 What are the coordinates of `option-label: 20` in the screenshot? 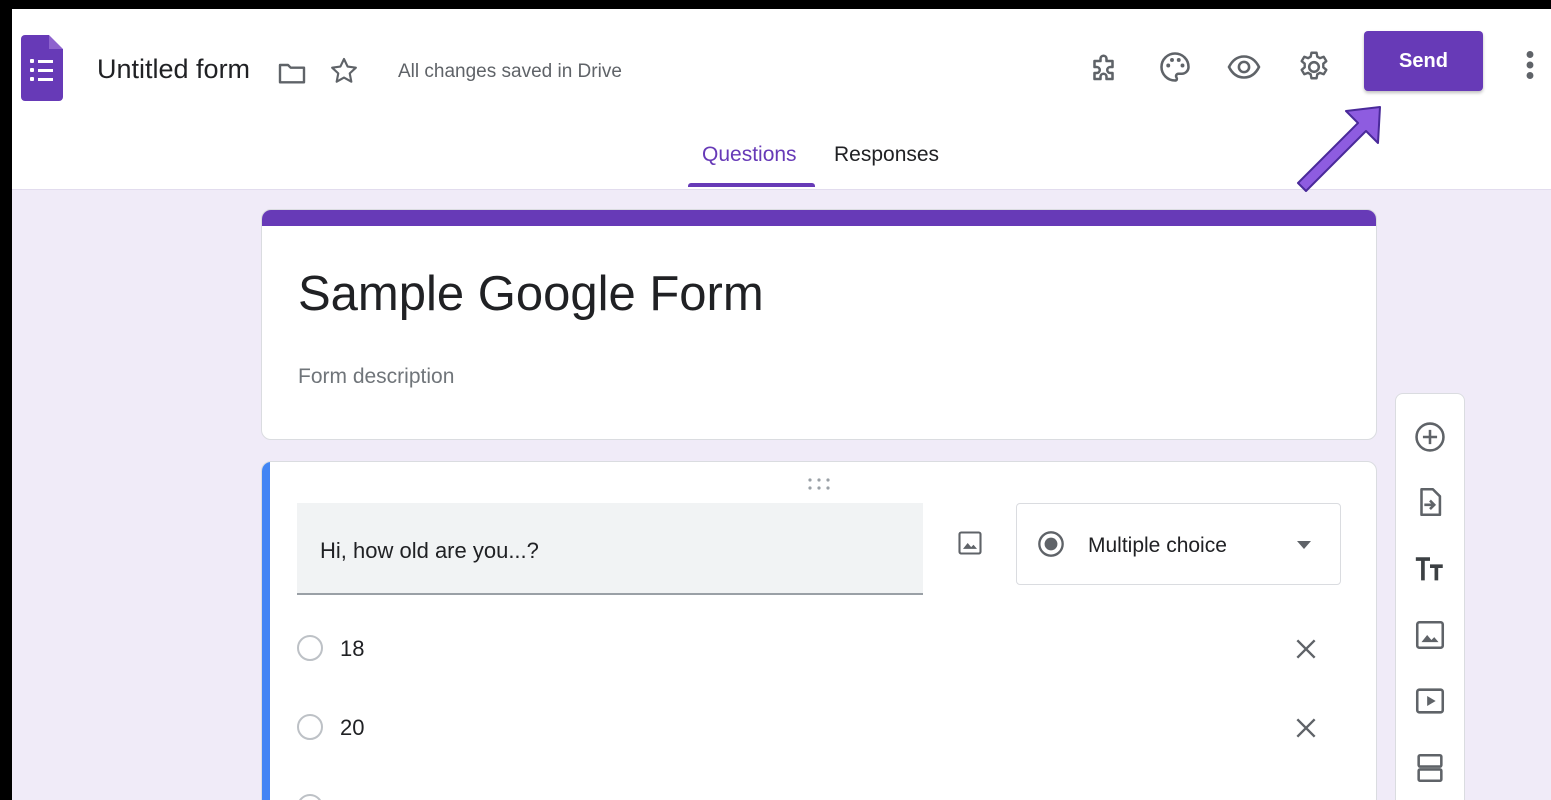 It's located at (352, 728).